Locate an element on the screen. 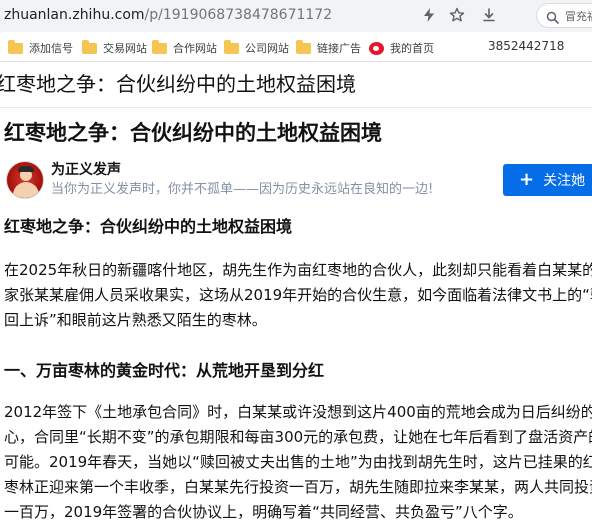  lightning-icon is located at coordinates (429, 15).